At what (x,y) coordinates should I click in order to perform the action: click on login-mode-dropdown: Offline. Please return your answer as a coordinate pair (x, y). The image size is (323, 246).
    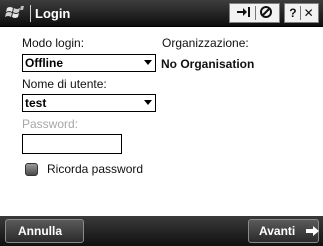
    Looking at the image, I should click on (89, 63).